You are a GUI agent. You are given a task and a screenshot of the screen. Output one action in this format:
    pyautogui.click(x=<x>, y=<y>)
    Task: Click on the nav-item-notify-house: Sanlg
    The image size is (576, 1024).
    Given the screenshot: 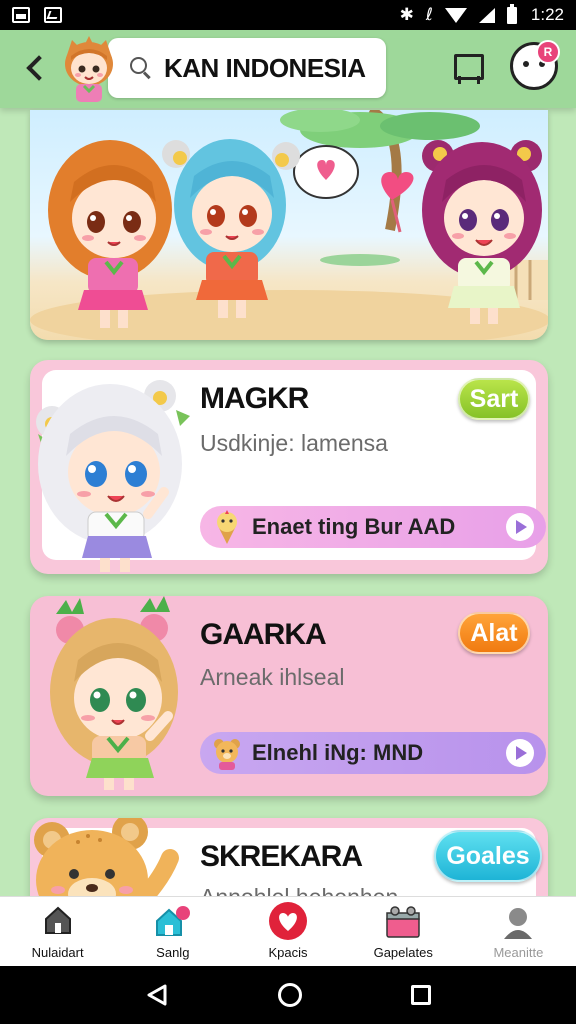 What is the action you would take?
    pyautogui.click(x=172, y=931)
    